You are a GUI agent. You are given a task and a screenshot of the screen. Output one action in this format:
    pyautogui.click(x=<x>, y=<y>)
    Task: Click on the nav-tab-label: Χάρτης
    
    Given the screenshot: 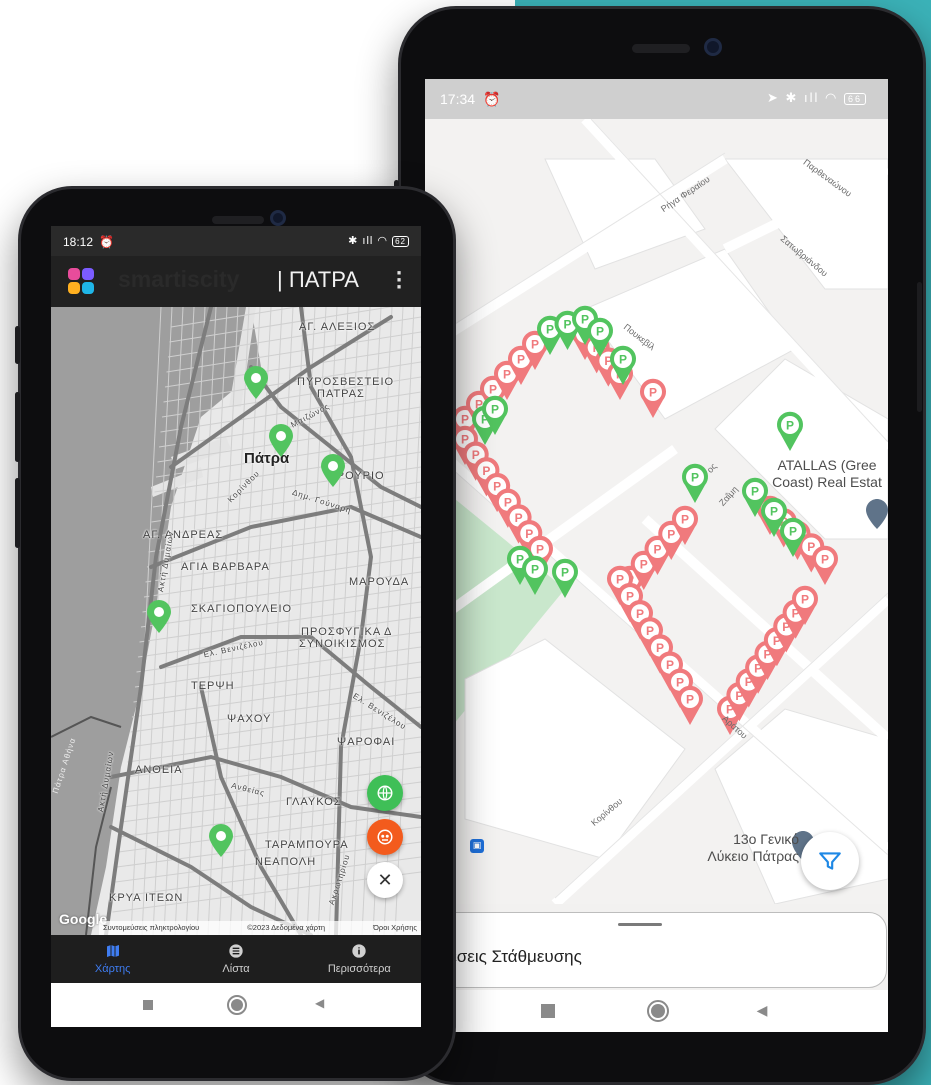 What is the action you would take?
    pyautogui.click(x=112, y=969)
    